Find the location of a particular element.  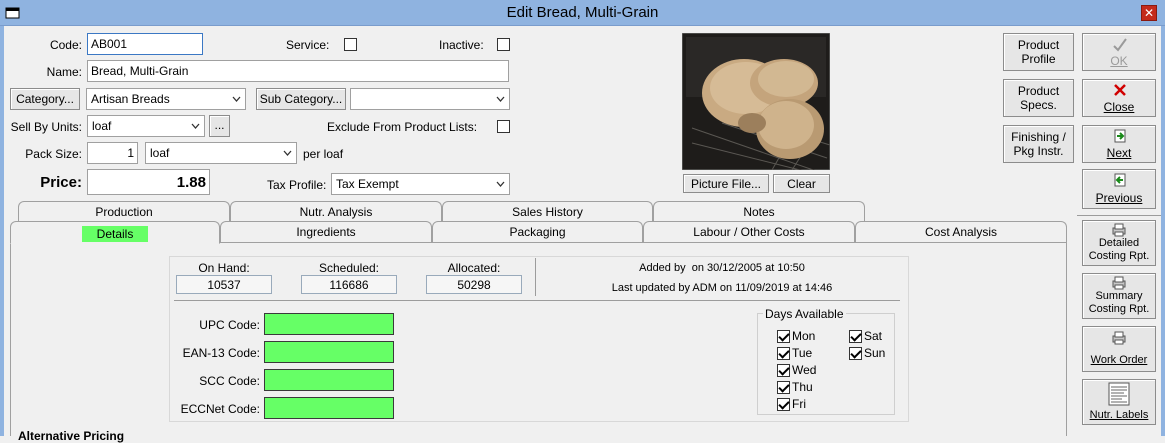

day-sat-label: Sat is located at coordinates (873, 336).